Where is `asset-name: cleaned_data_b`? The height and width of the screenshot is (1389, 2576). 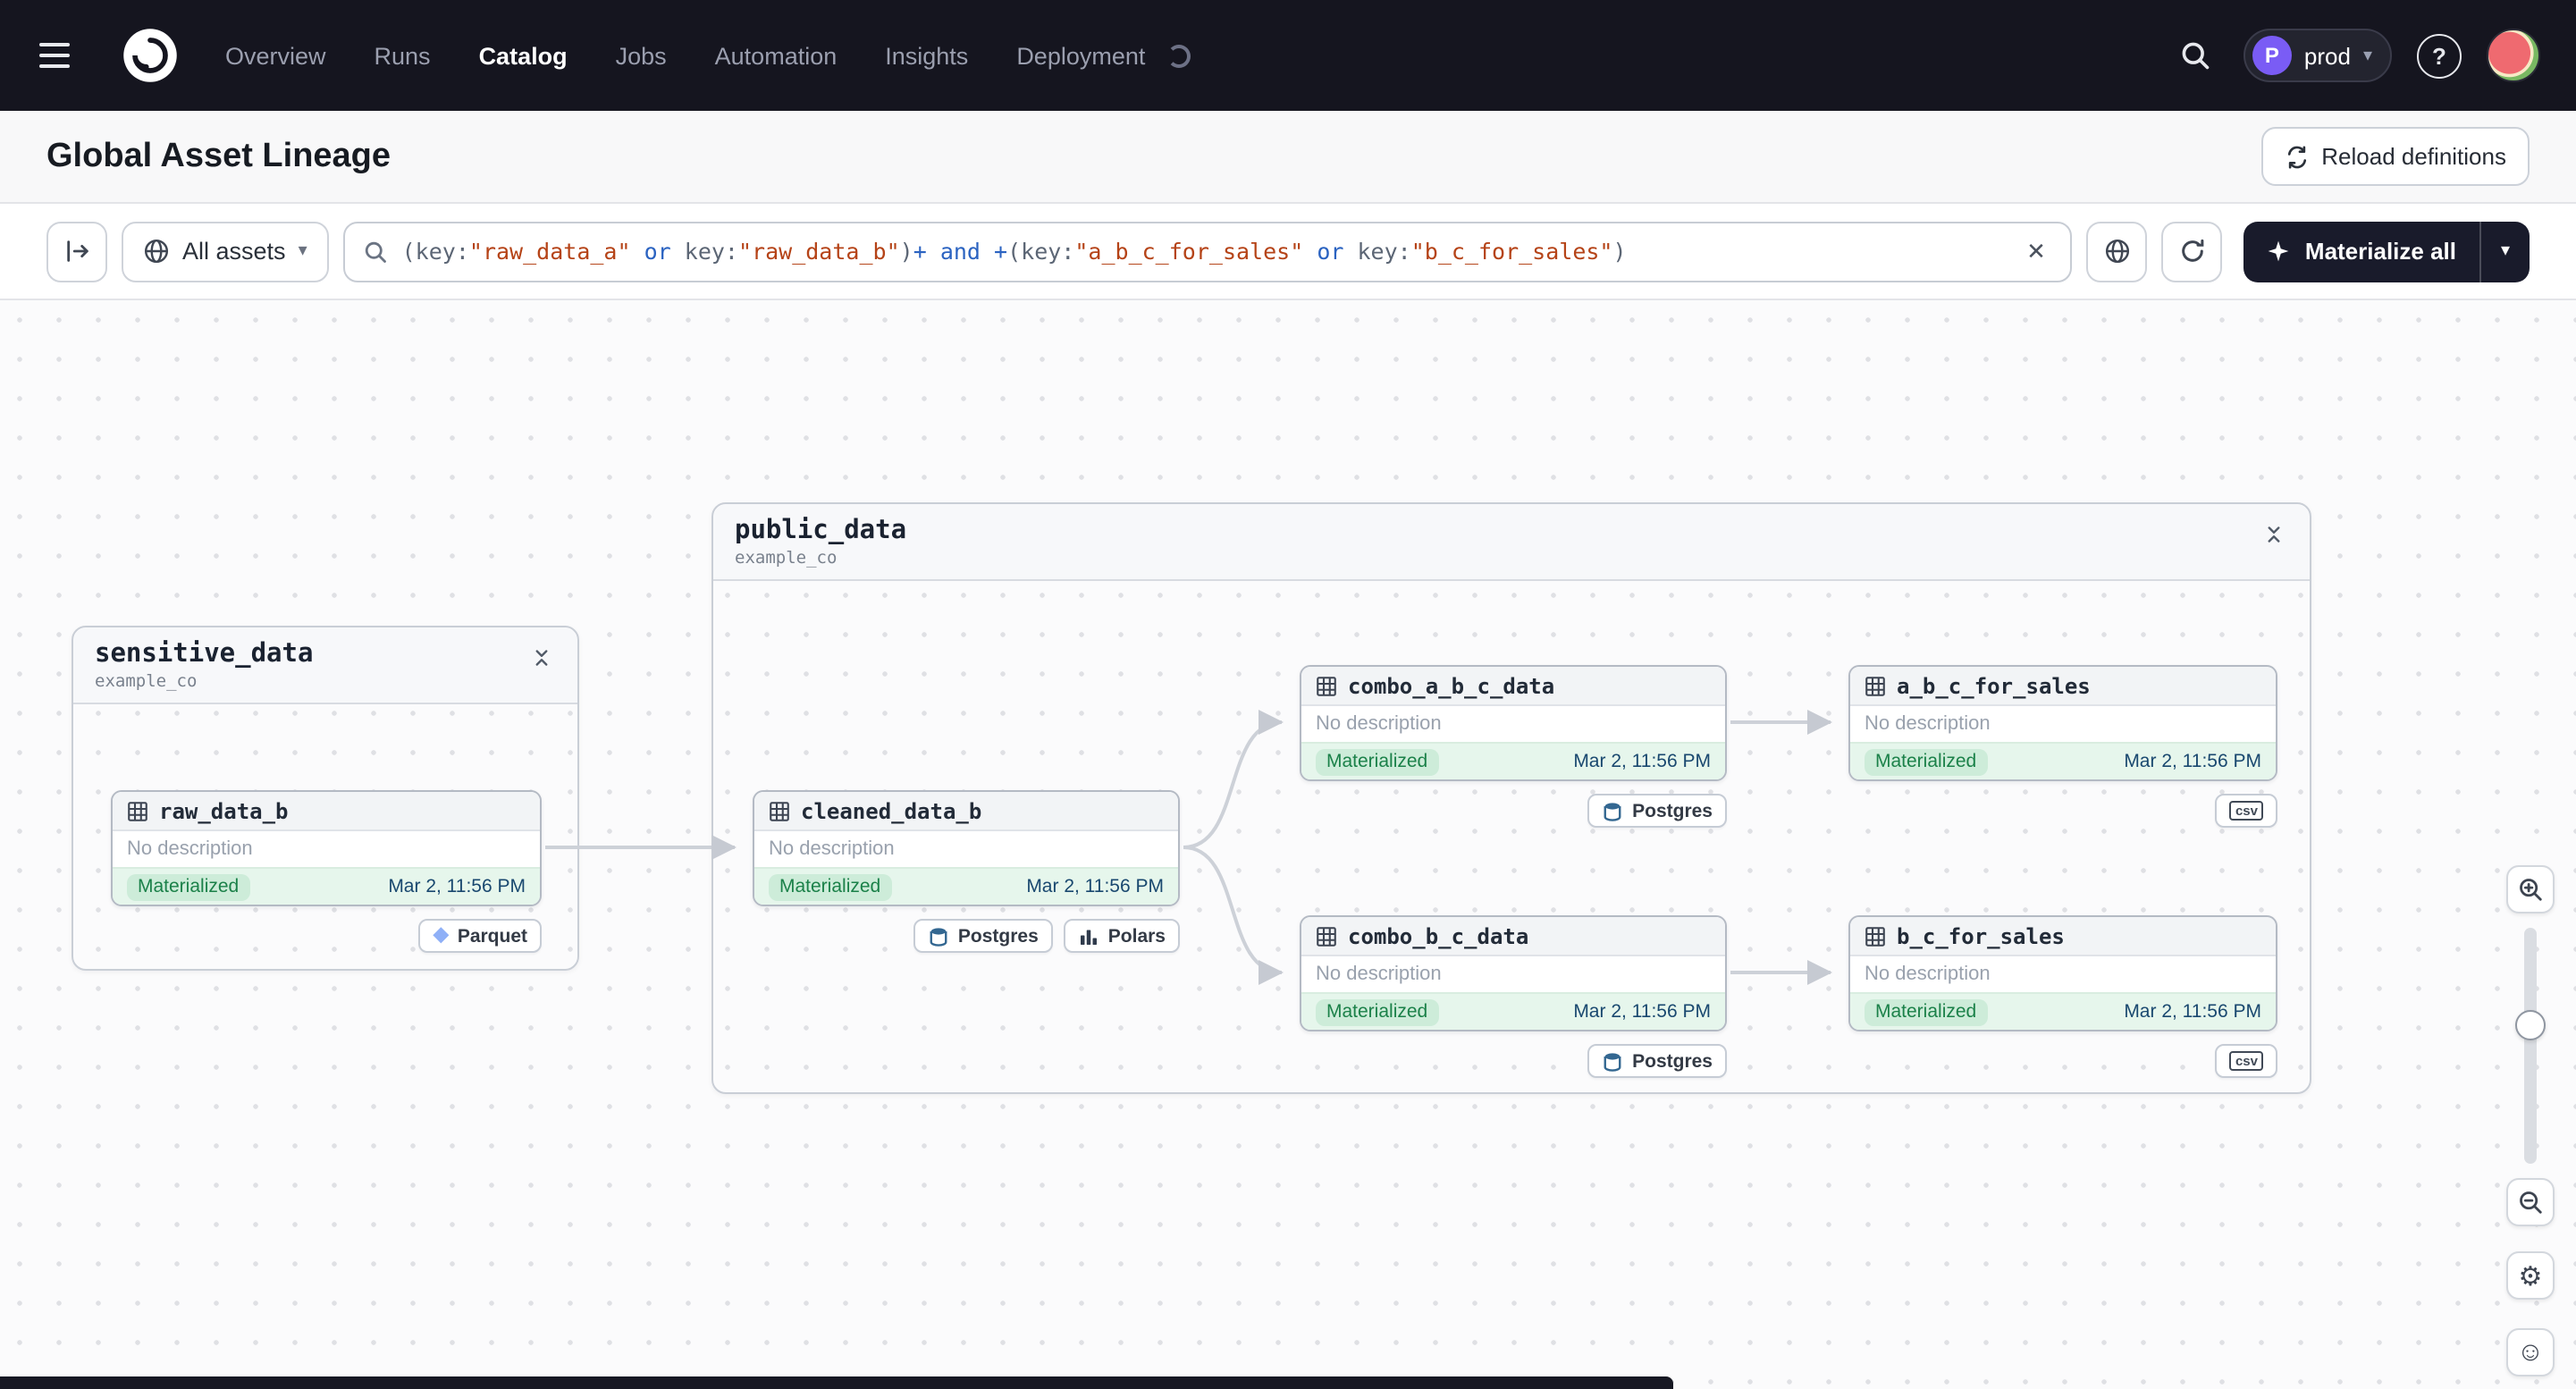
asset-name: cleaned_data_b is located at coordinates (892, 810).